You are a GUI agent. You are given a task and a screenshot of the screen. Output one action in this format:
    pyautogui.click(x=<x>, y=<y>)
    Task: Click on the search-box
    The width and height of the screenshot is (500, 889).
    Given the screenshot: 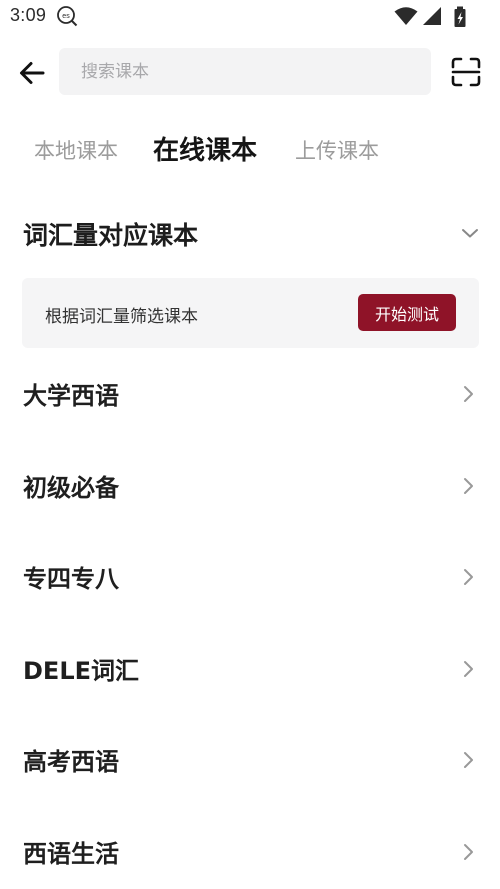 What is the action you would take?
    pyautogui.click(x=245, y=71)
    